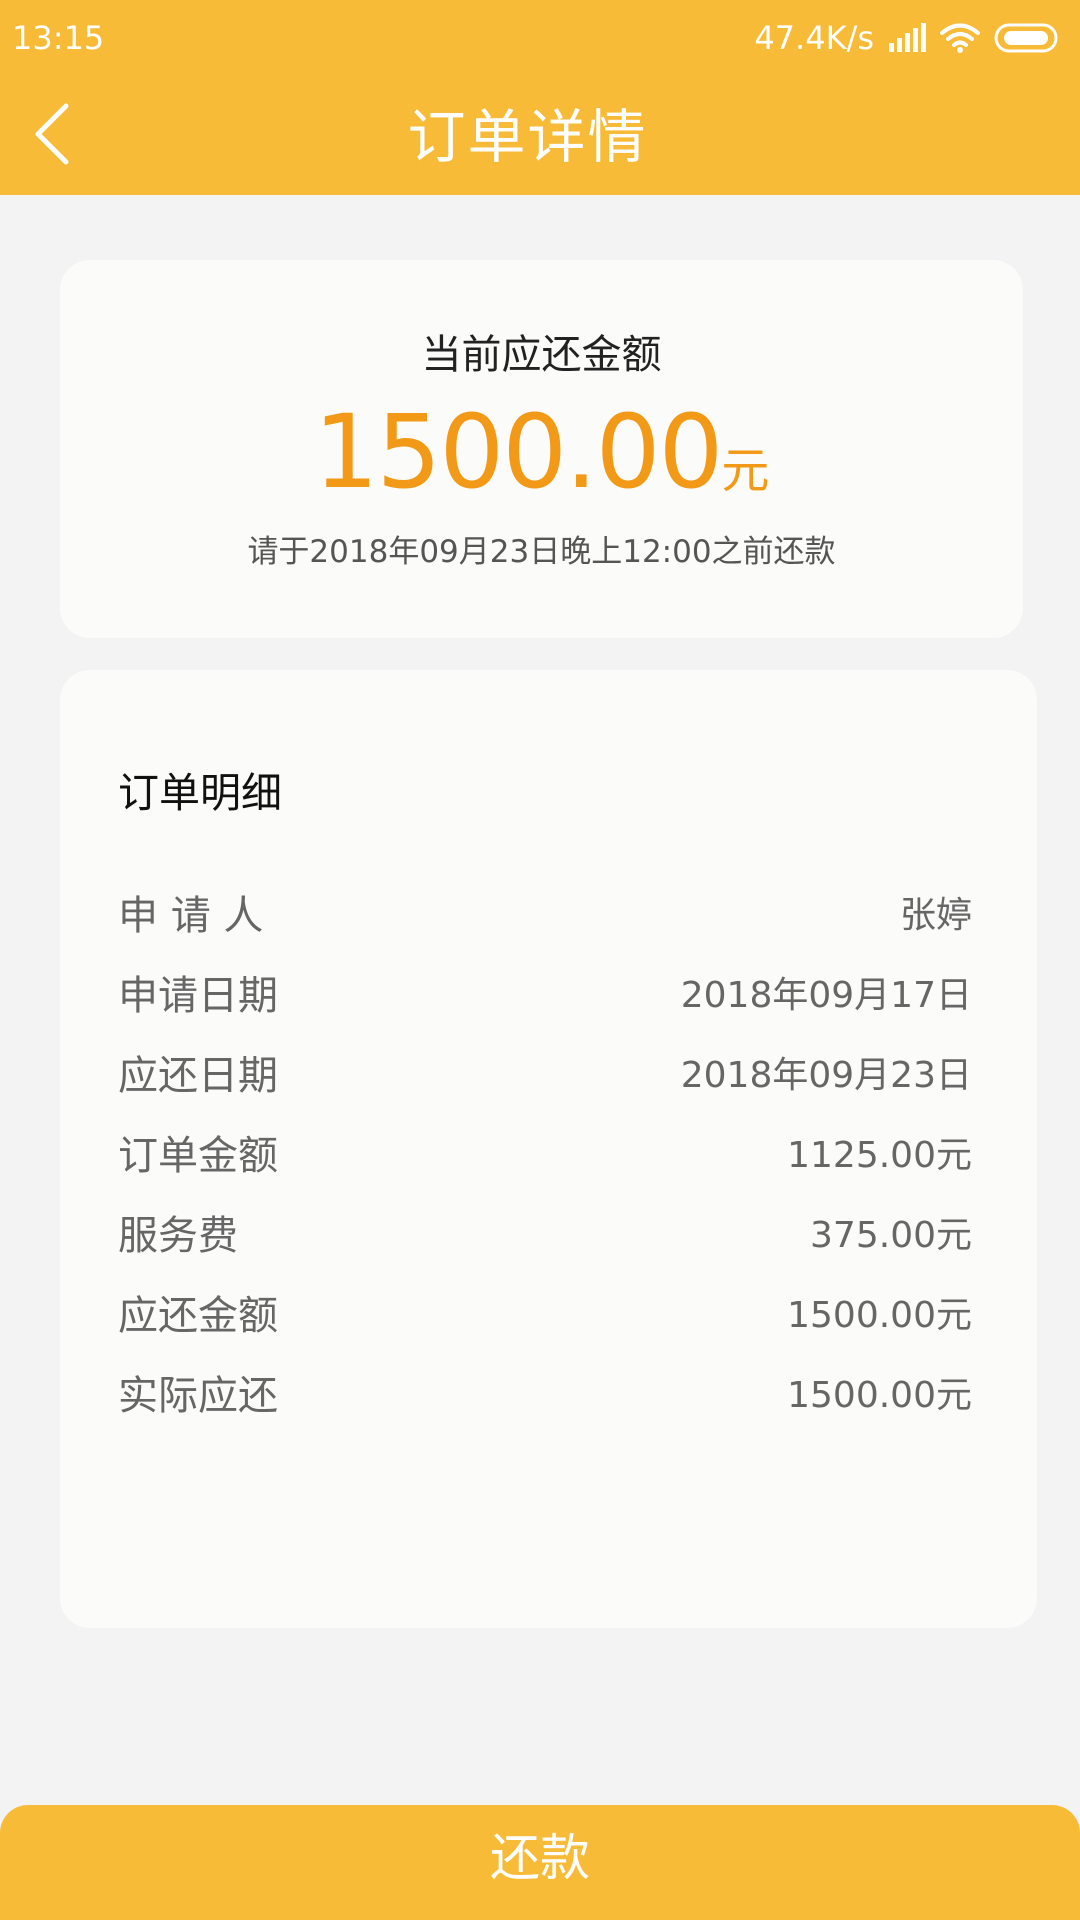 The image size is (1080, 1920). I want to click on detail-value: 1125.00元, so click(879, 1155).